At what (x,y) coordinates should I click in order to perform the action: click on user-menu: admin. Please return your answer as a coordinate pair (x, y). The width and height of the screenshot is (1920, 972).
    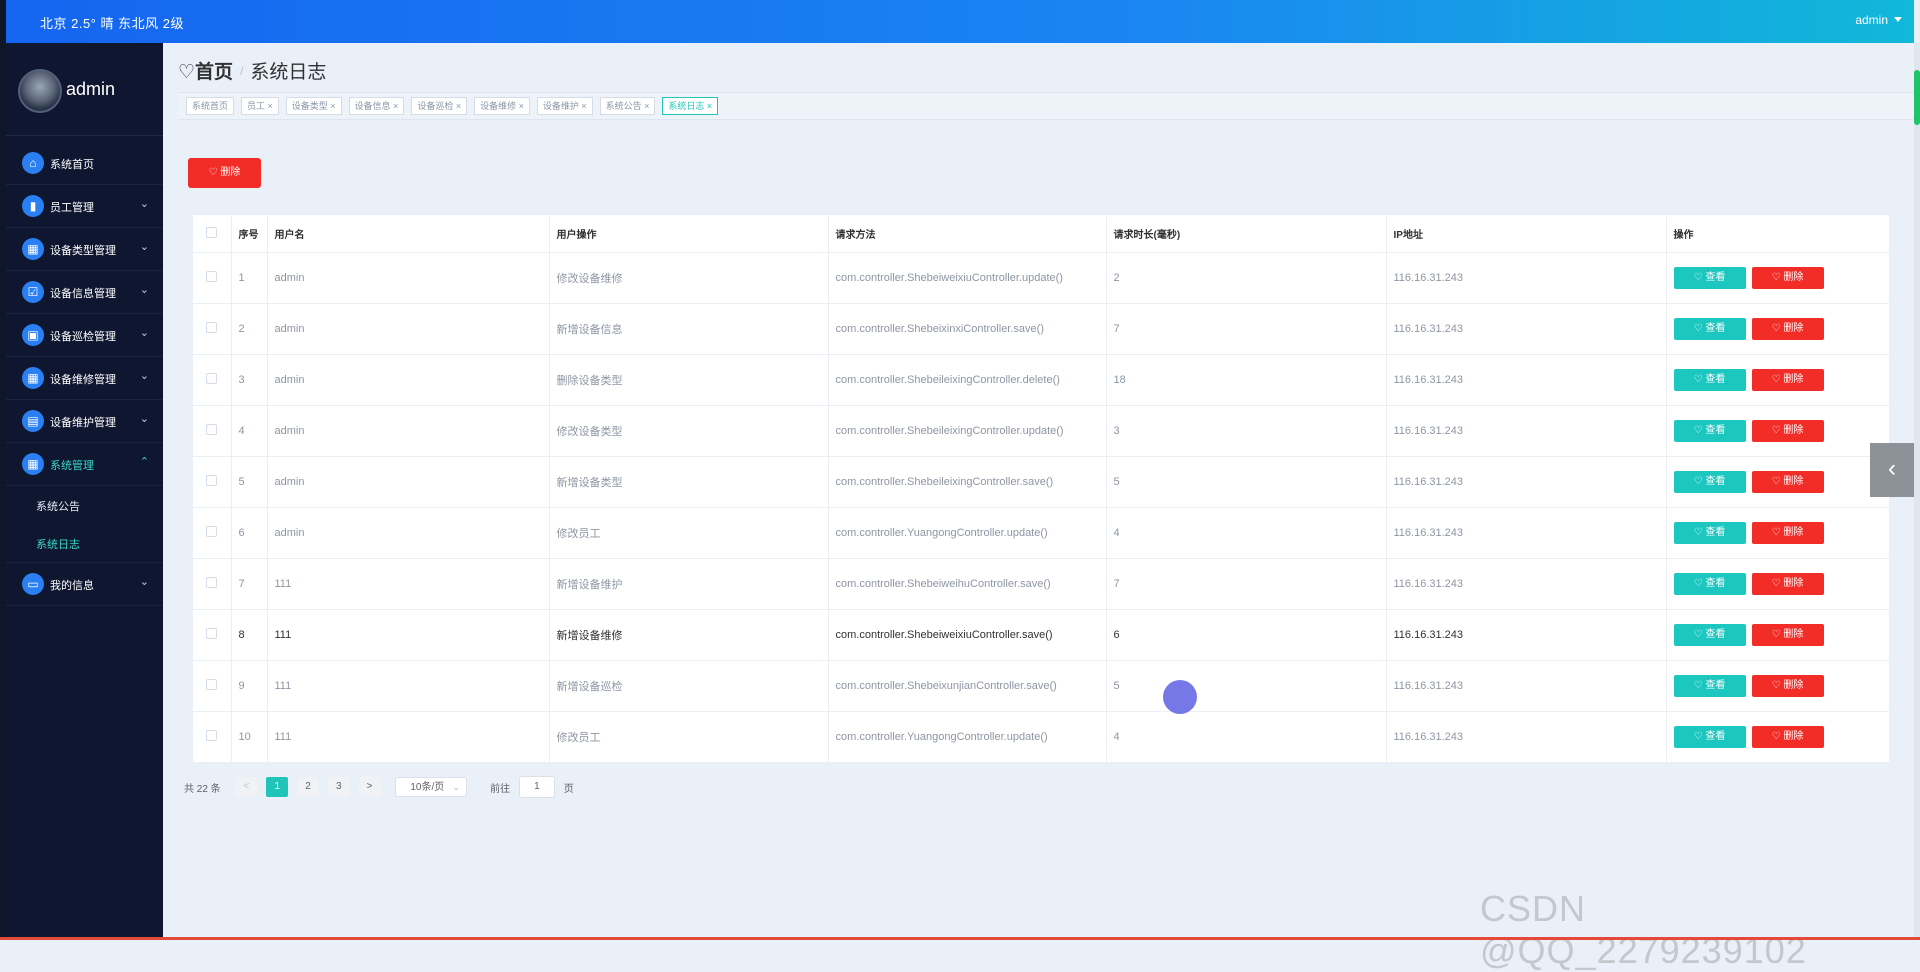
    Looking at the image, I should click on (1878, 20).